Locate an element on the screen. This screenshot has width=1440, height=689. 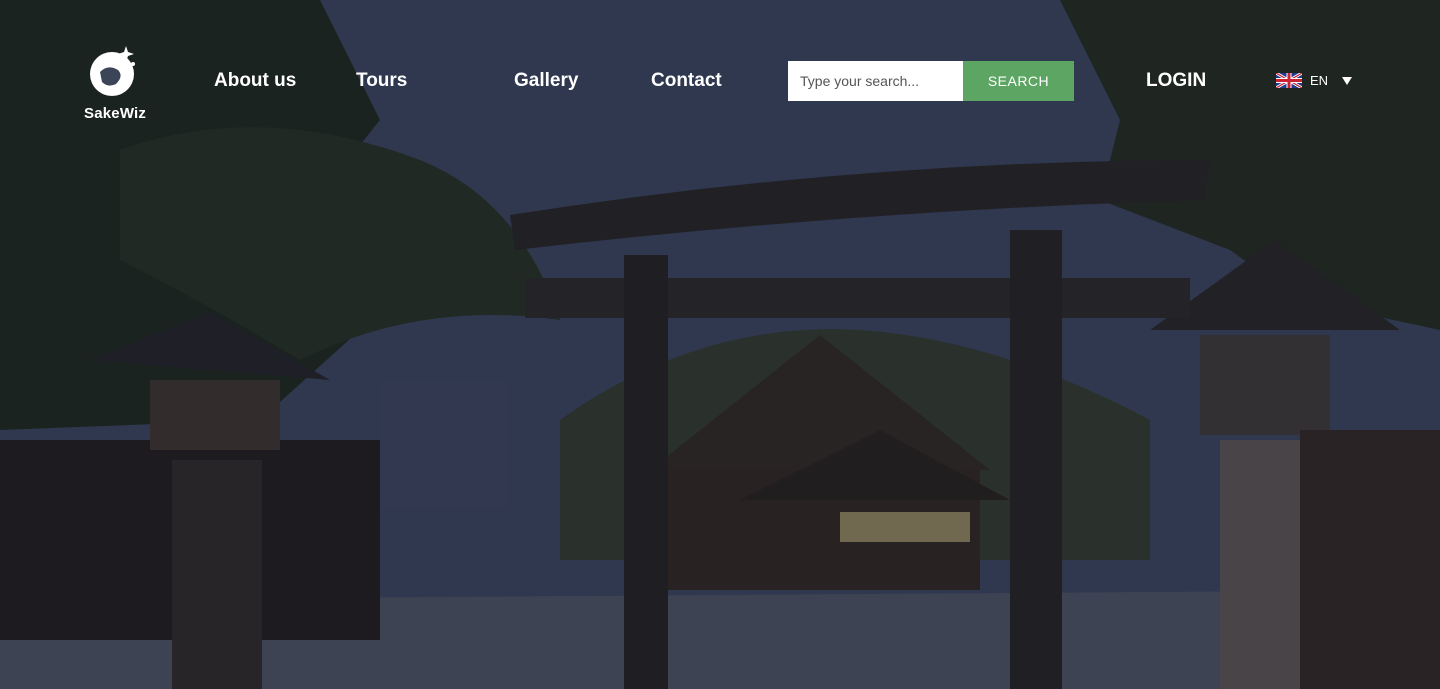
language-code: EN is located at coordinates (1319, 80).